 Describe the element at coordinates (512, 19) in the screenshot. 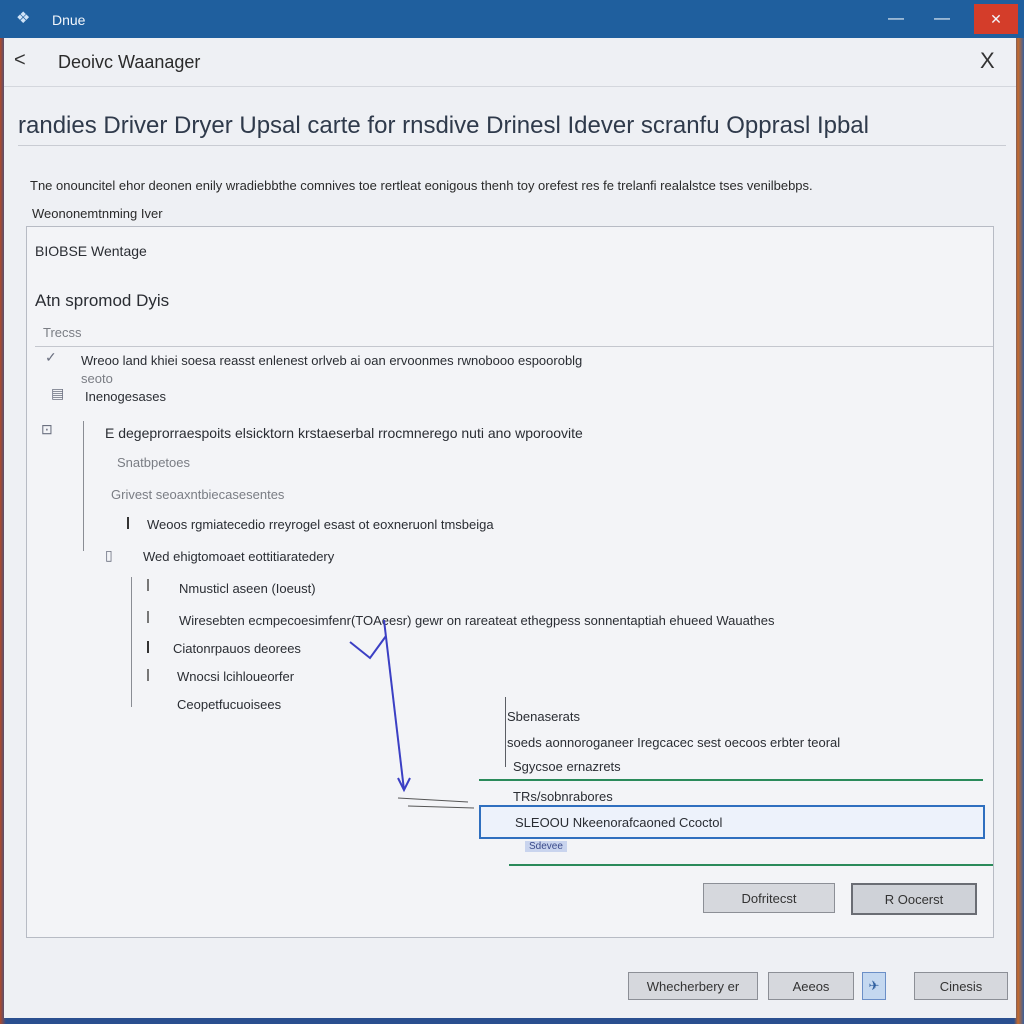

I see `window-titlebar: ❖ Dnue — — ✕` at that location.